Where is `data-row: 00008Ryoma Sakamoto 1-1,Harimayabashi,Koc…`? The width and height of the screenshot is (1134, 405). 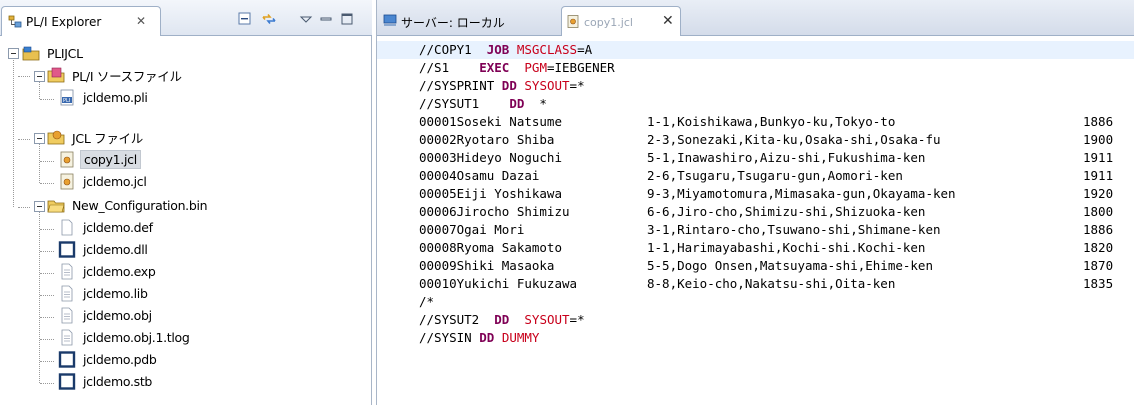
data-row: 00008Ryoma Sakamoto 1-1,Harimayabashi,Koc… is located at coordinates (766, 247).